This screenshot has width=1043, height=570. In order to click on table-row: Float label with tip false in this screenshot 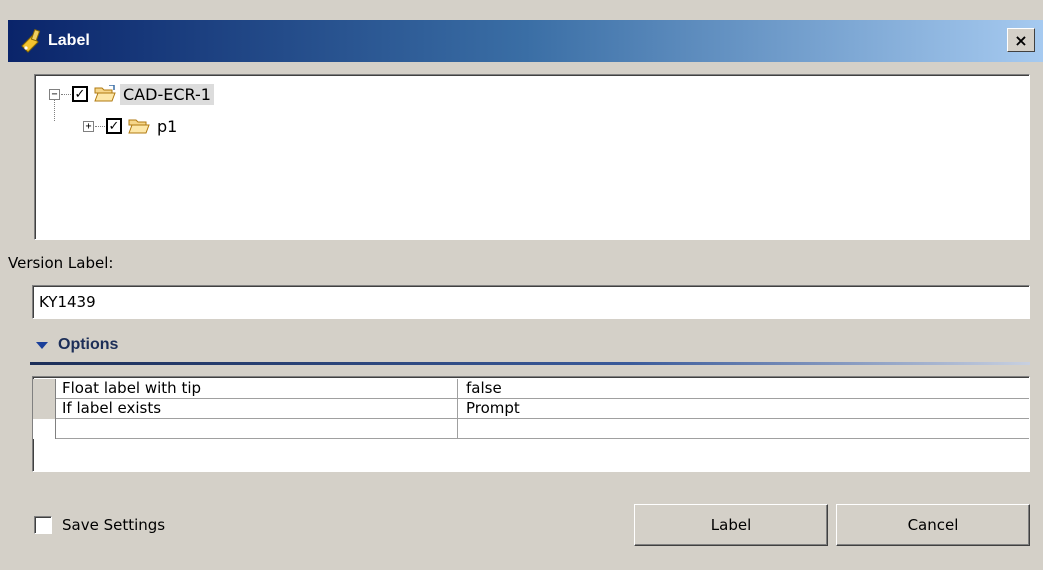, I will do `click(531, 389)`.